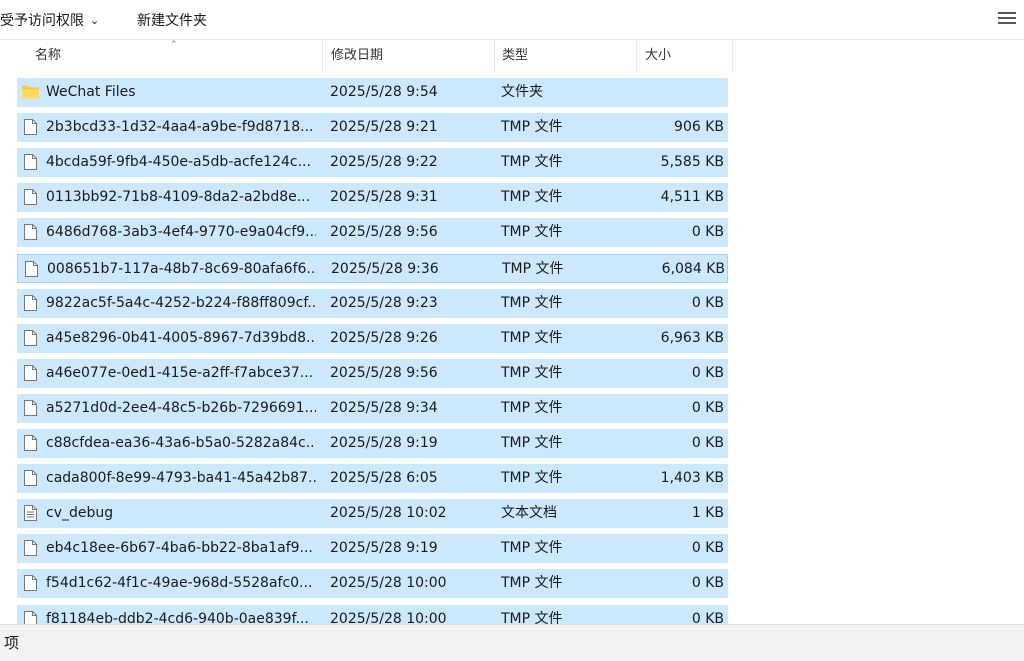  I want to click on command-bar: 受予访问权限 ⌄ 新建文件夹, so click(512, 20).